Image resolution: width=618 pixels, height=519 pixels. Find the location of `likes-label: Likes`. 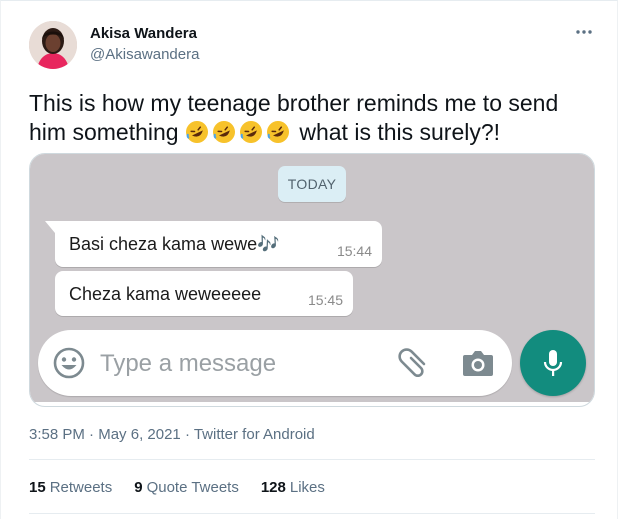

likes-label: Likes is located at coordinates (307, 487).